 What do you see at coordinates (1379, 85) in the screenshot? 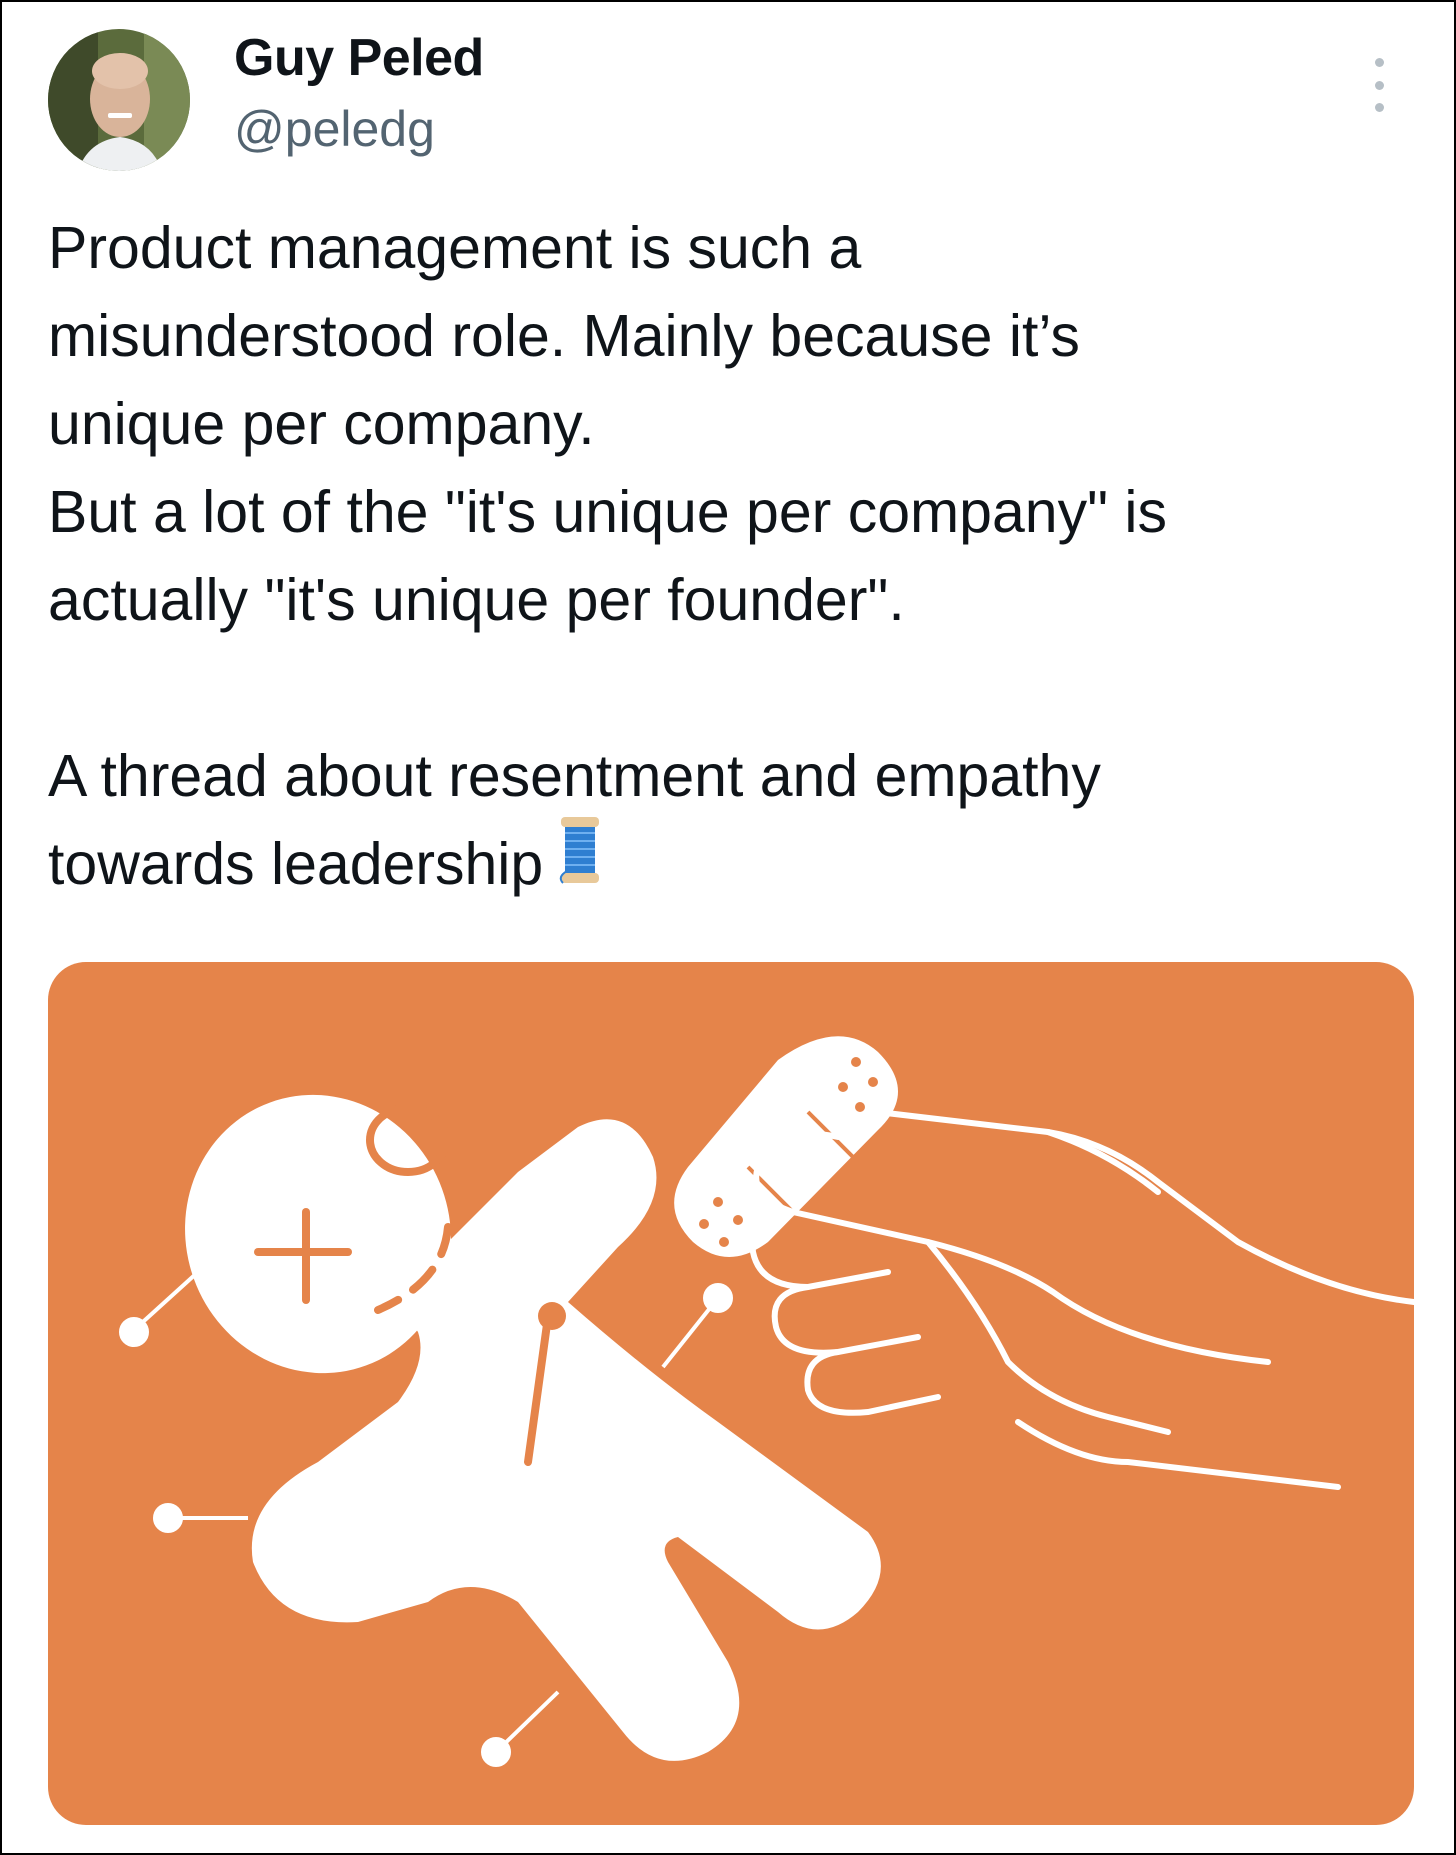
I see `more-options-icon` at bounding box center [1379, 85].